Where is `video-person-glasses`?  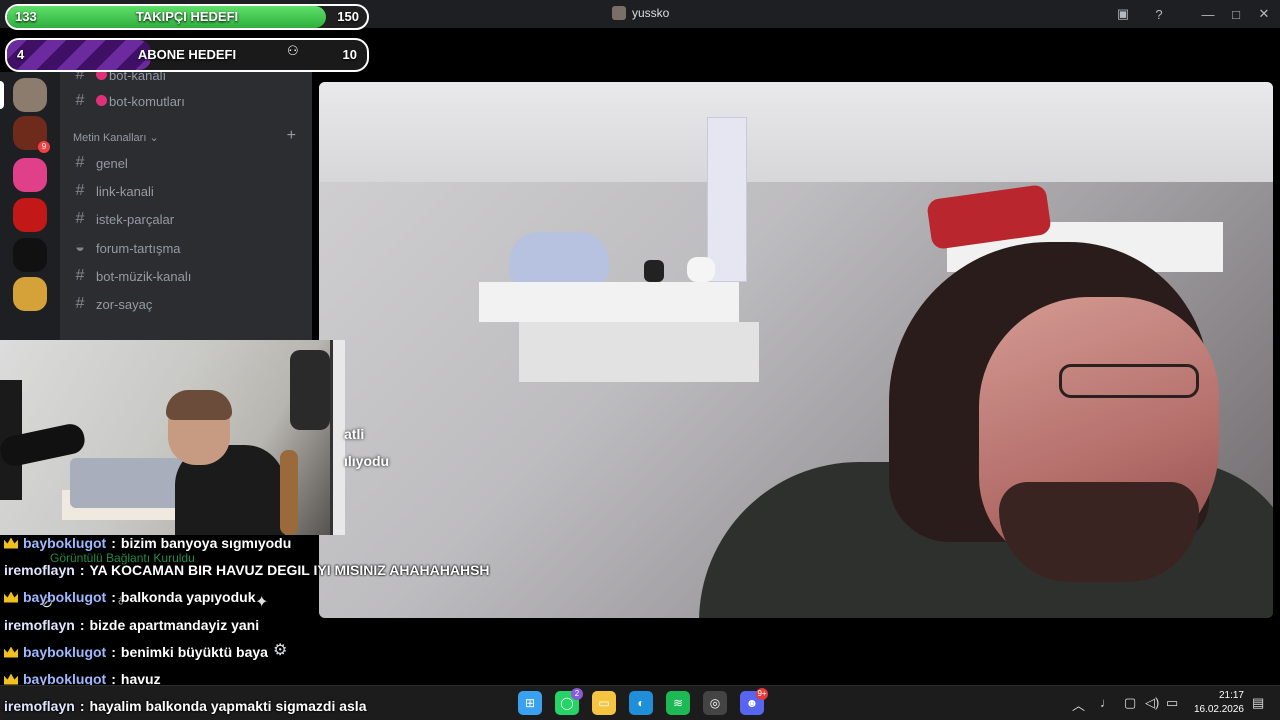 video-person-glasses is located at coordinates (1129, 381).